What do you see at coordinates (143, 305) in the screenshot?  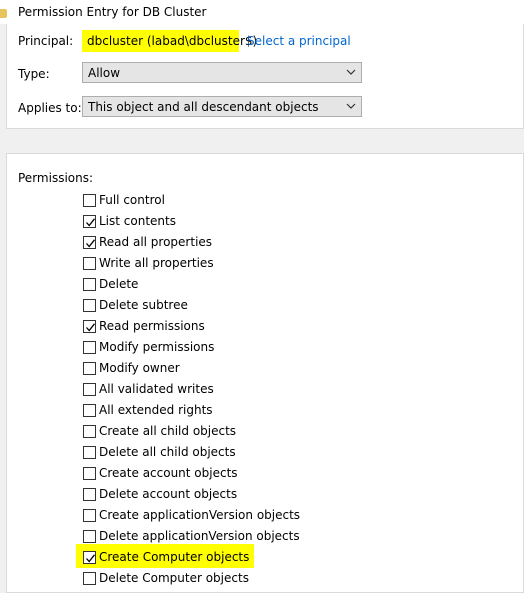 I see `permission-label: Delete subtree` at bounding box center [143, 305].